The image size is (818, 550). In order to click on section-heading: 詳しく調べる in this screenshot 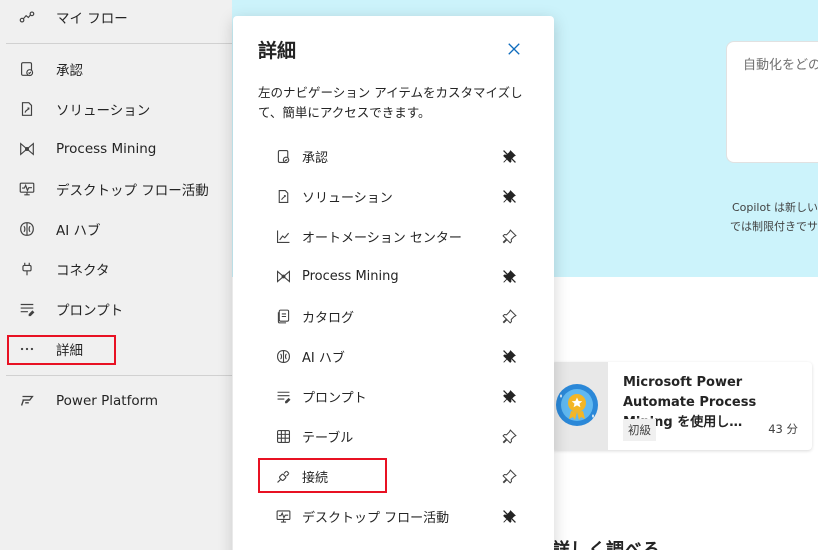, I will do `click(606, 543)`.